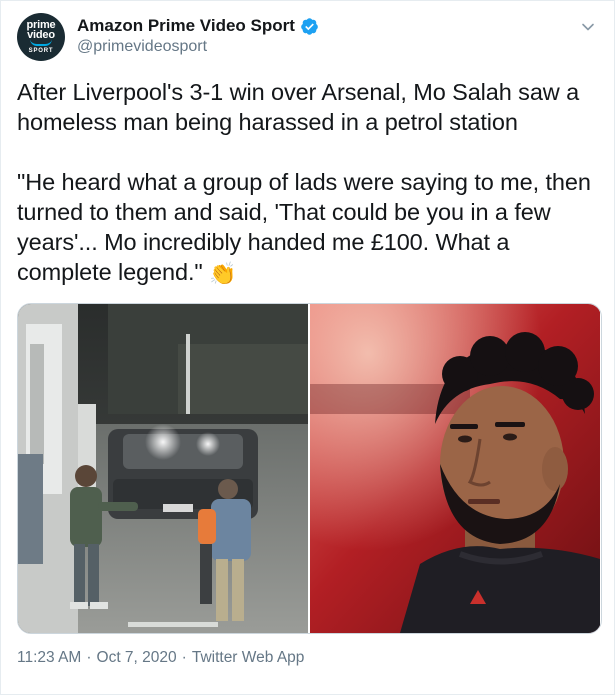 The height and width of the screenshot is (695, 615). What do you see at coordinates (248, 658) in the screenshot?
I see `tweet-source: Twitter Web App` at bounding box center [248, 658].